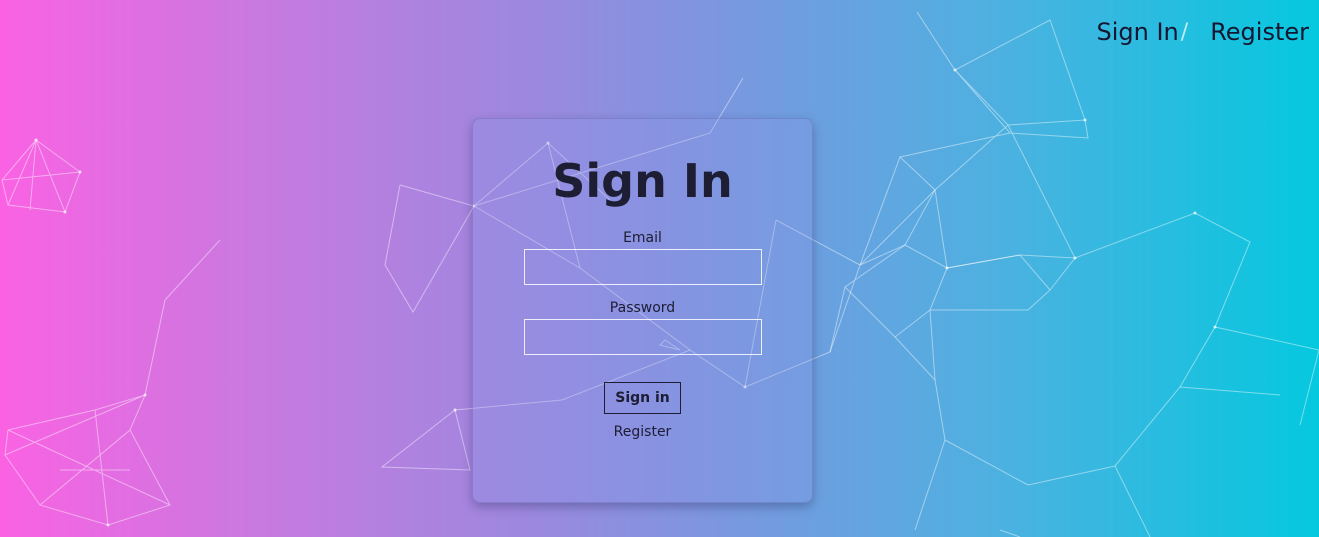 Image resolution: width=1319 pixels, height=537 pixels. I want to click on password-field, so click(642, 337).